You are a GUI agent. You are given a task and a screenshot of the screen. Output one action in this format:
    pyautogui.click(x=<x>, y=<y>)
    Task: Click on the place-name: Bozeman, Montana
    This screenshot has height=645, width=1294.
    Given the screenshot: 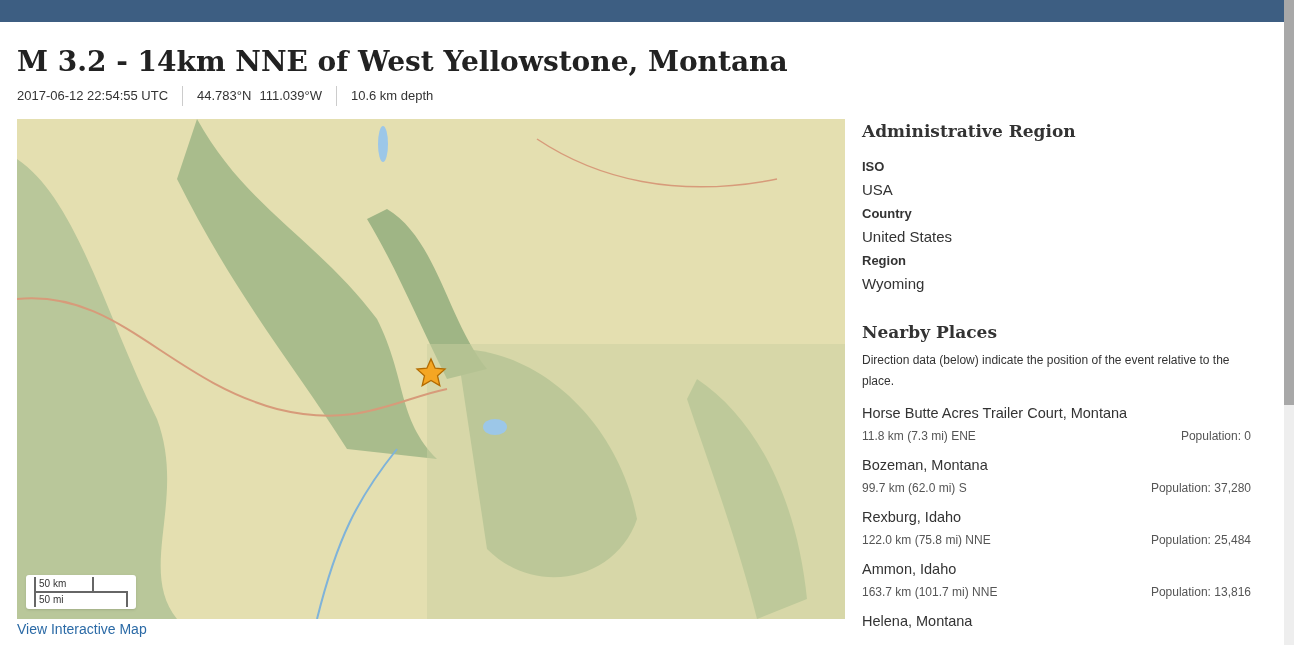 What is the action you would take?
    pyautogui.click(x=925, y=465)
    